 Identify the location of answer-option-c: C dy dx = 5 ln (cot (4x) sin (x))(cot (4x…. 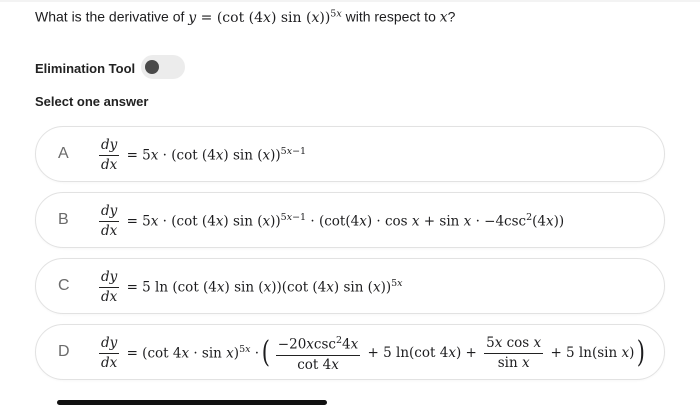
(350, 286).